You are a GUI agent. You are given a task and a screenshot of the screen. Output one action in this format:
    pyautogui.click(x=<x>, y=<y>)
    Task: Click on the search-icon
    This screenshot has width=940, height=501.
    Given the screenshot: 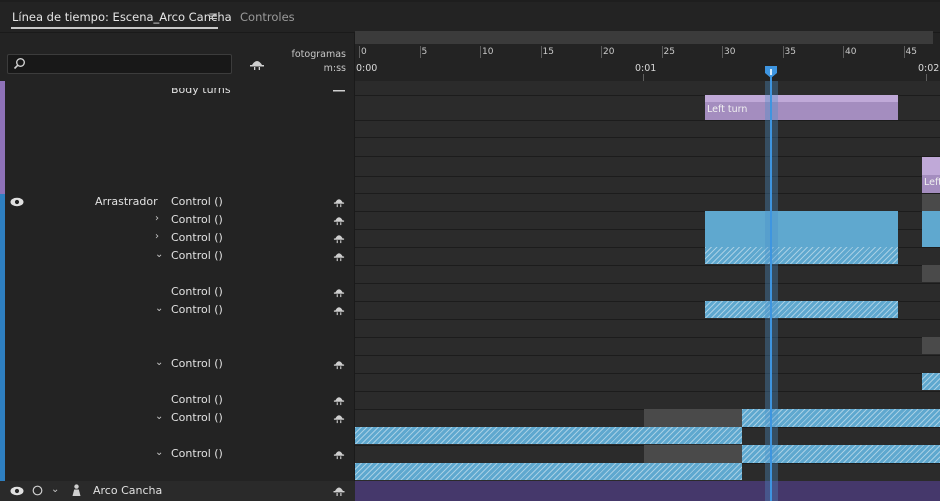 What is the action you would take?
    pyautogui.click(x=19, y=64)
    